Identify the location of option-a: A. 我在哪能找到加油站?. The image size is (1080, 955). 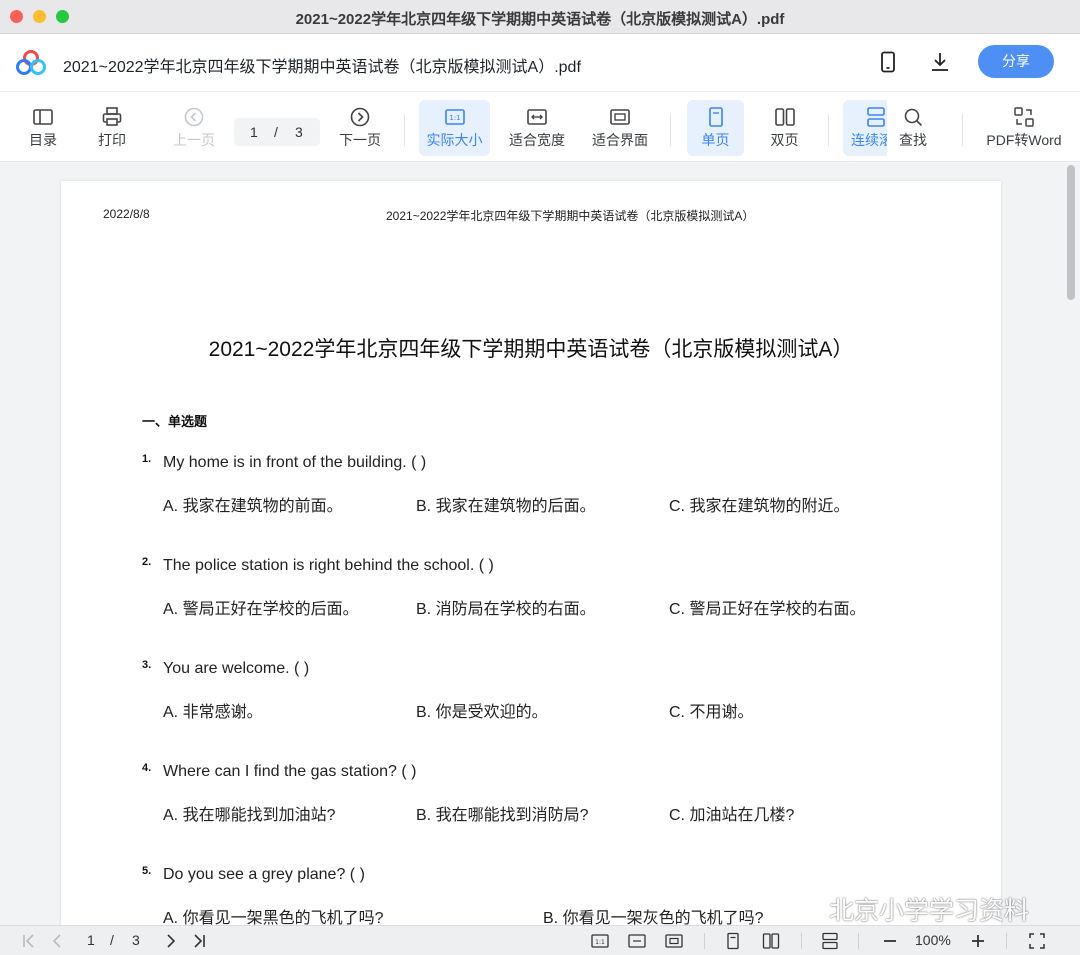
(249, 815).